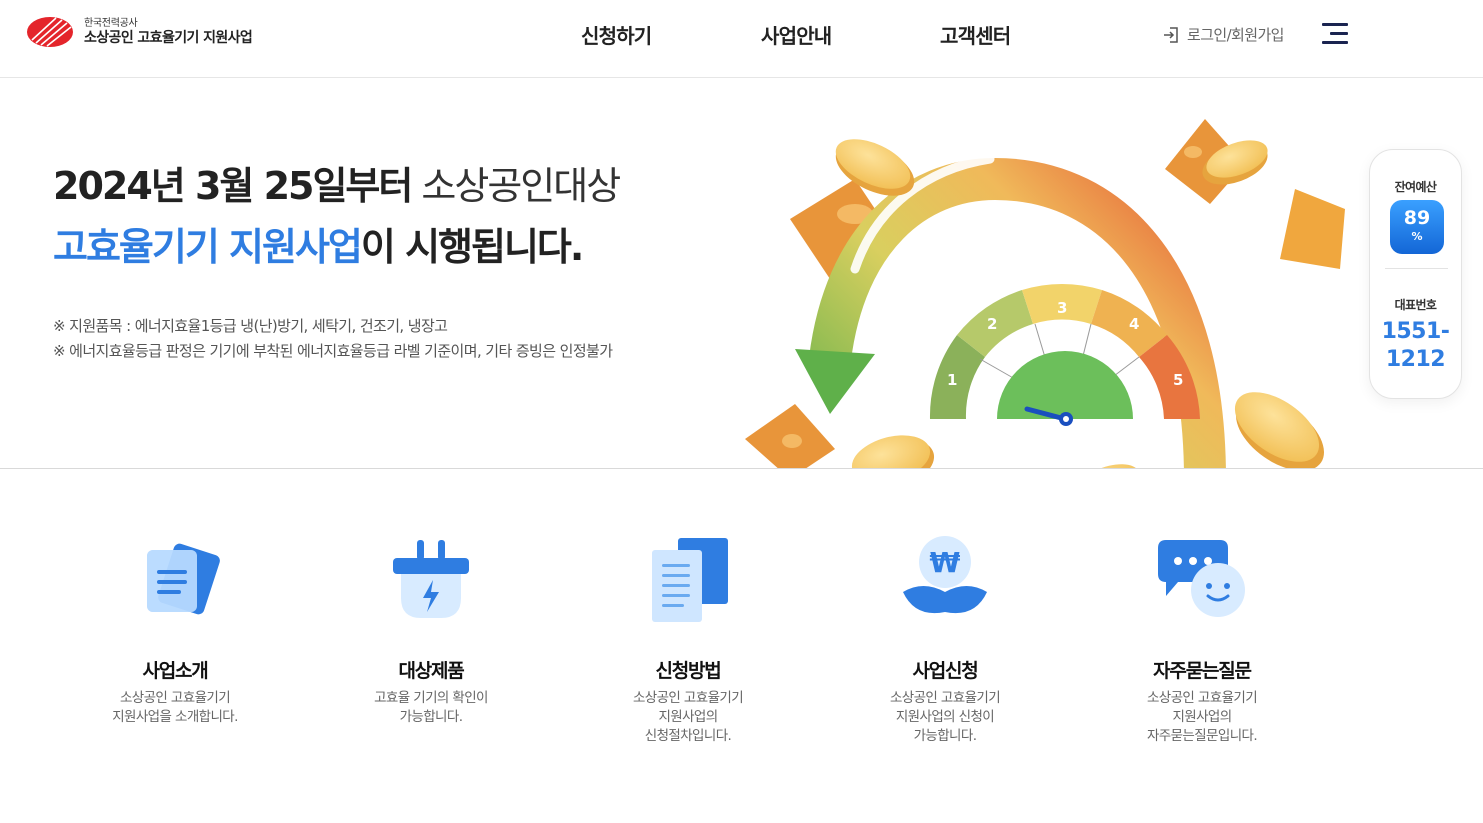  I want to click on phone-number: 1551- 1212, so click(1415, 346).